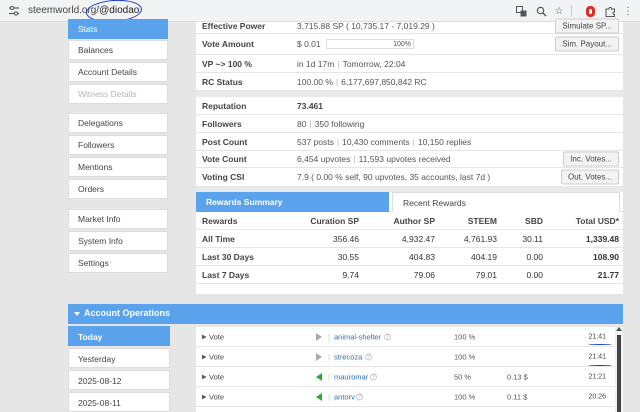  What do you see at coordinates (534, 256) in the screenshot?
I see `cell-sbd: 0.00` at bounding box center [534, 256].